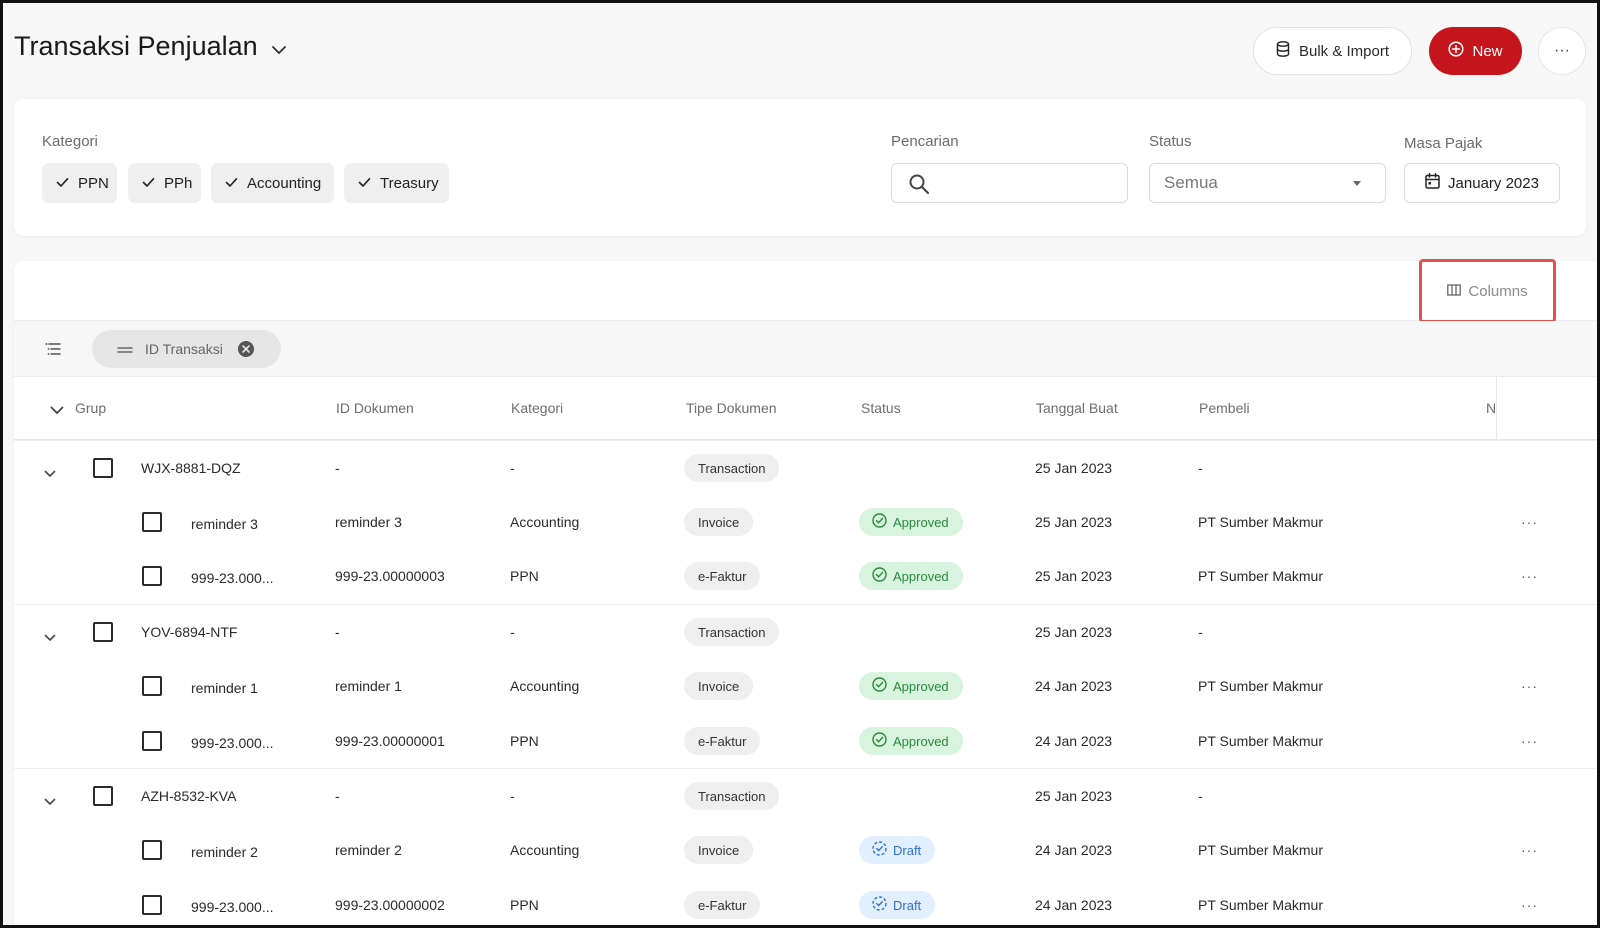 The width and height of the screenshot is (1600, 928). Describe the element at coordinates (148, 183) in the screenshot. I see `check-icon` at that location.